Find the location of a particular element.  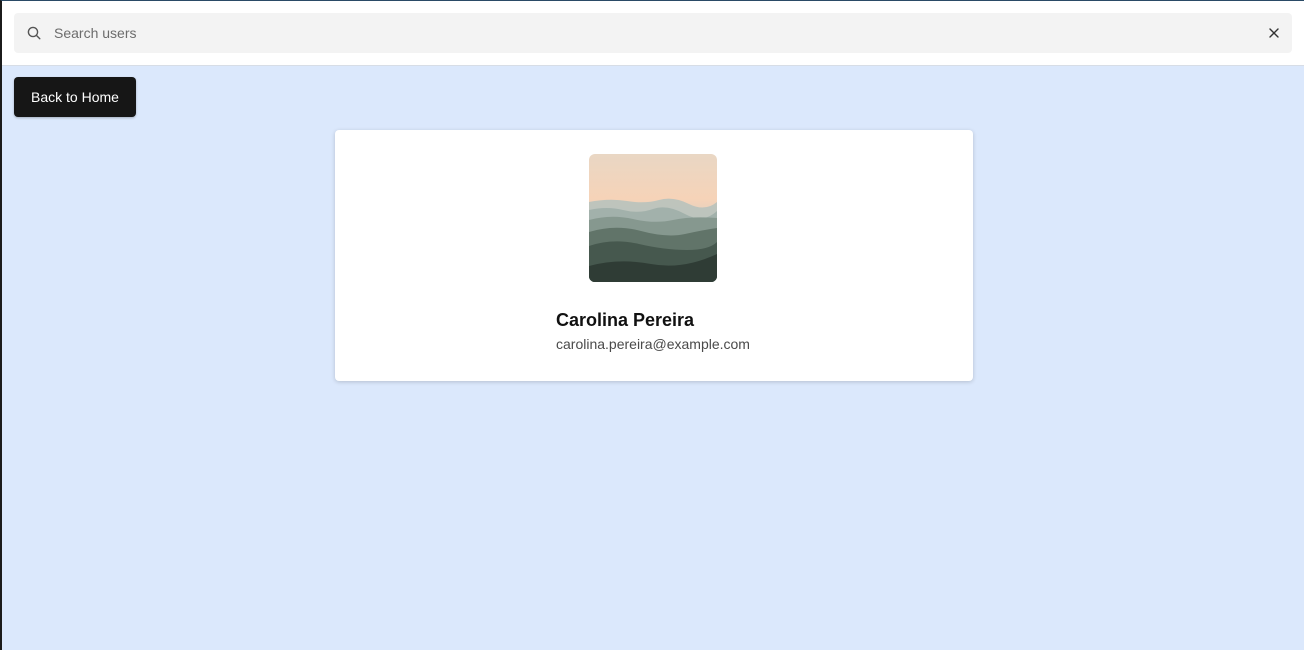

search-input is located at coordinates (649, 33).